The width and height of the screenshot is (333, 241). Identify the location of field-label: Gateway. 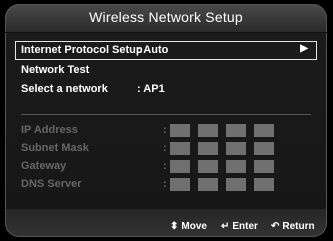
(44, 166).